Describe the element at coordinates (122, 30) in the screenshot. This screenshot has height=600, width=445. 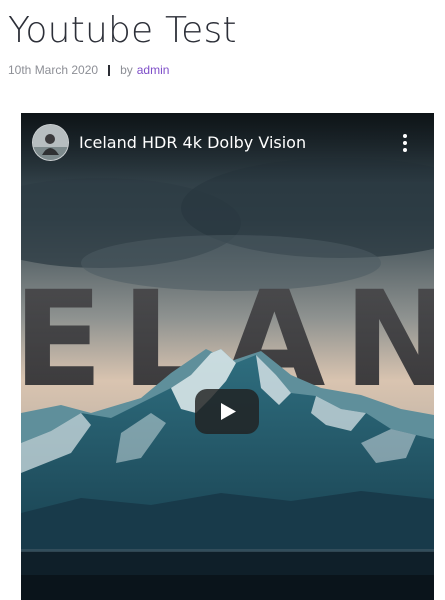
I see `post-title: Youtube Test` at that location.